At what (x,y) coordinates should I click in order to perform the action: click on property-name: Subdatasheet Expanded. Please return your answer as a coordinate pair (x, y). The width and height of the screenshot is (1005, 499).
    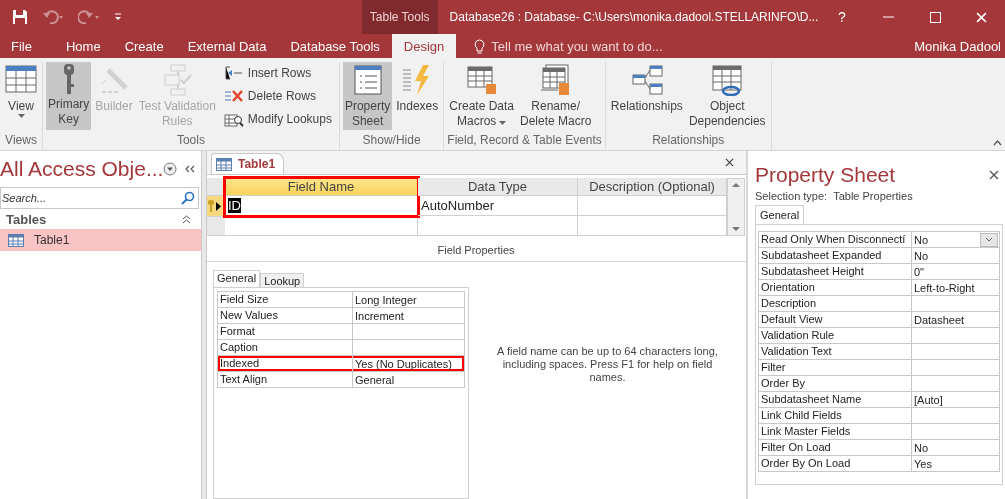
    Looking at the image, I should click on (835, 255).